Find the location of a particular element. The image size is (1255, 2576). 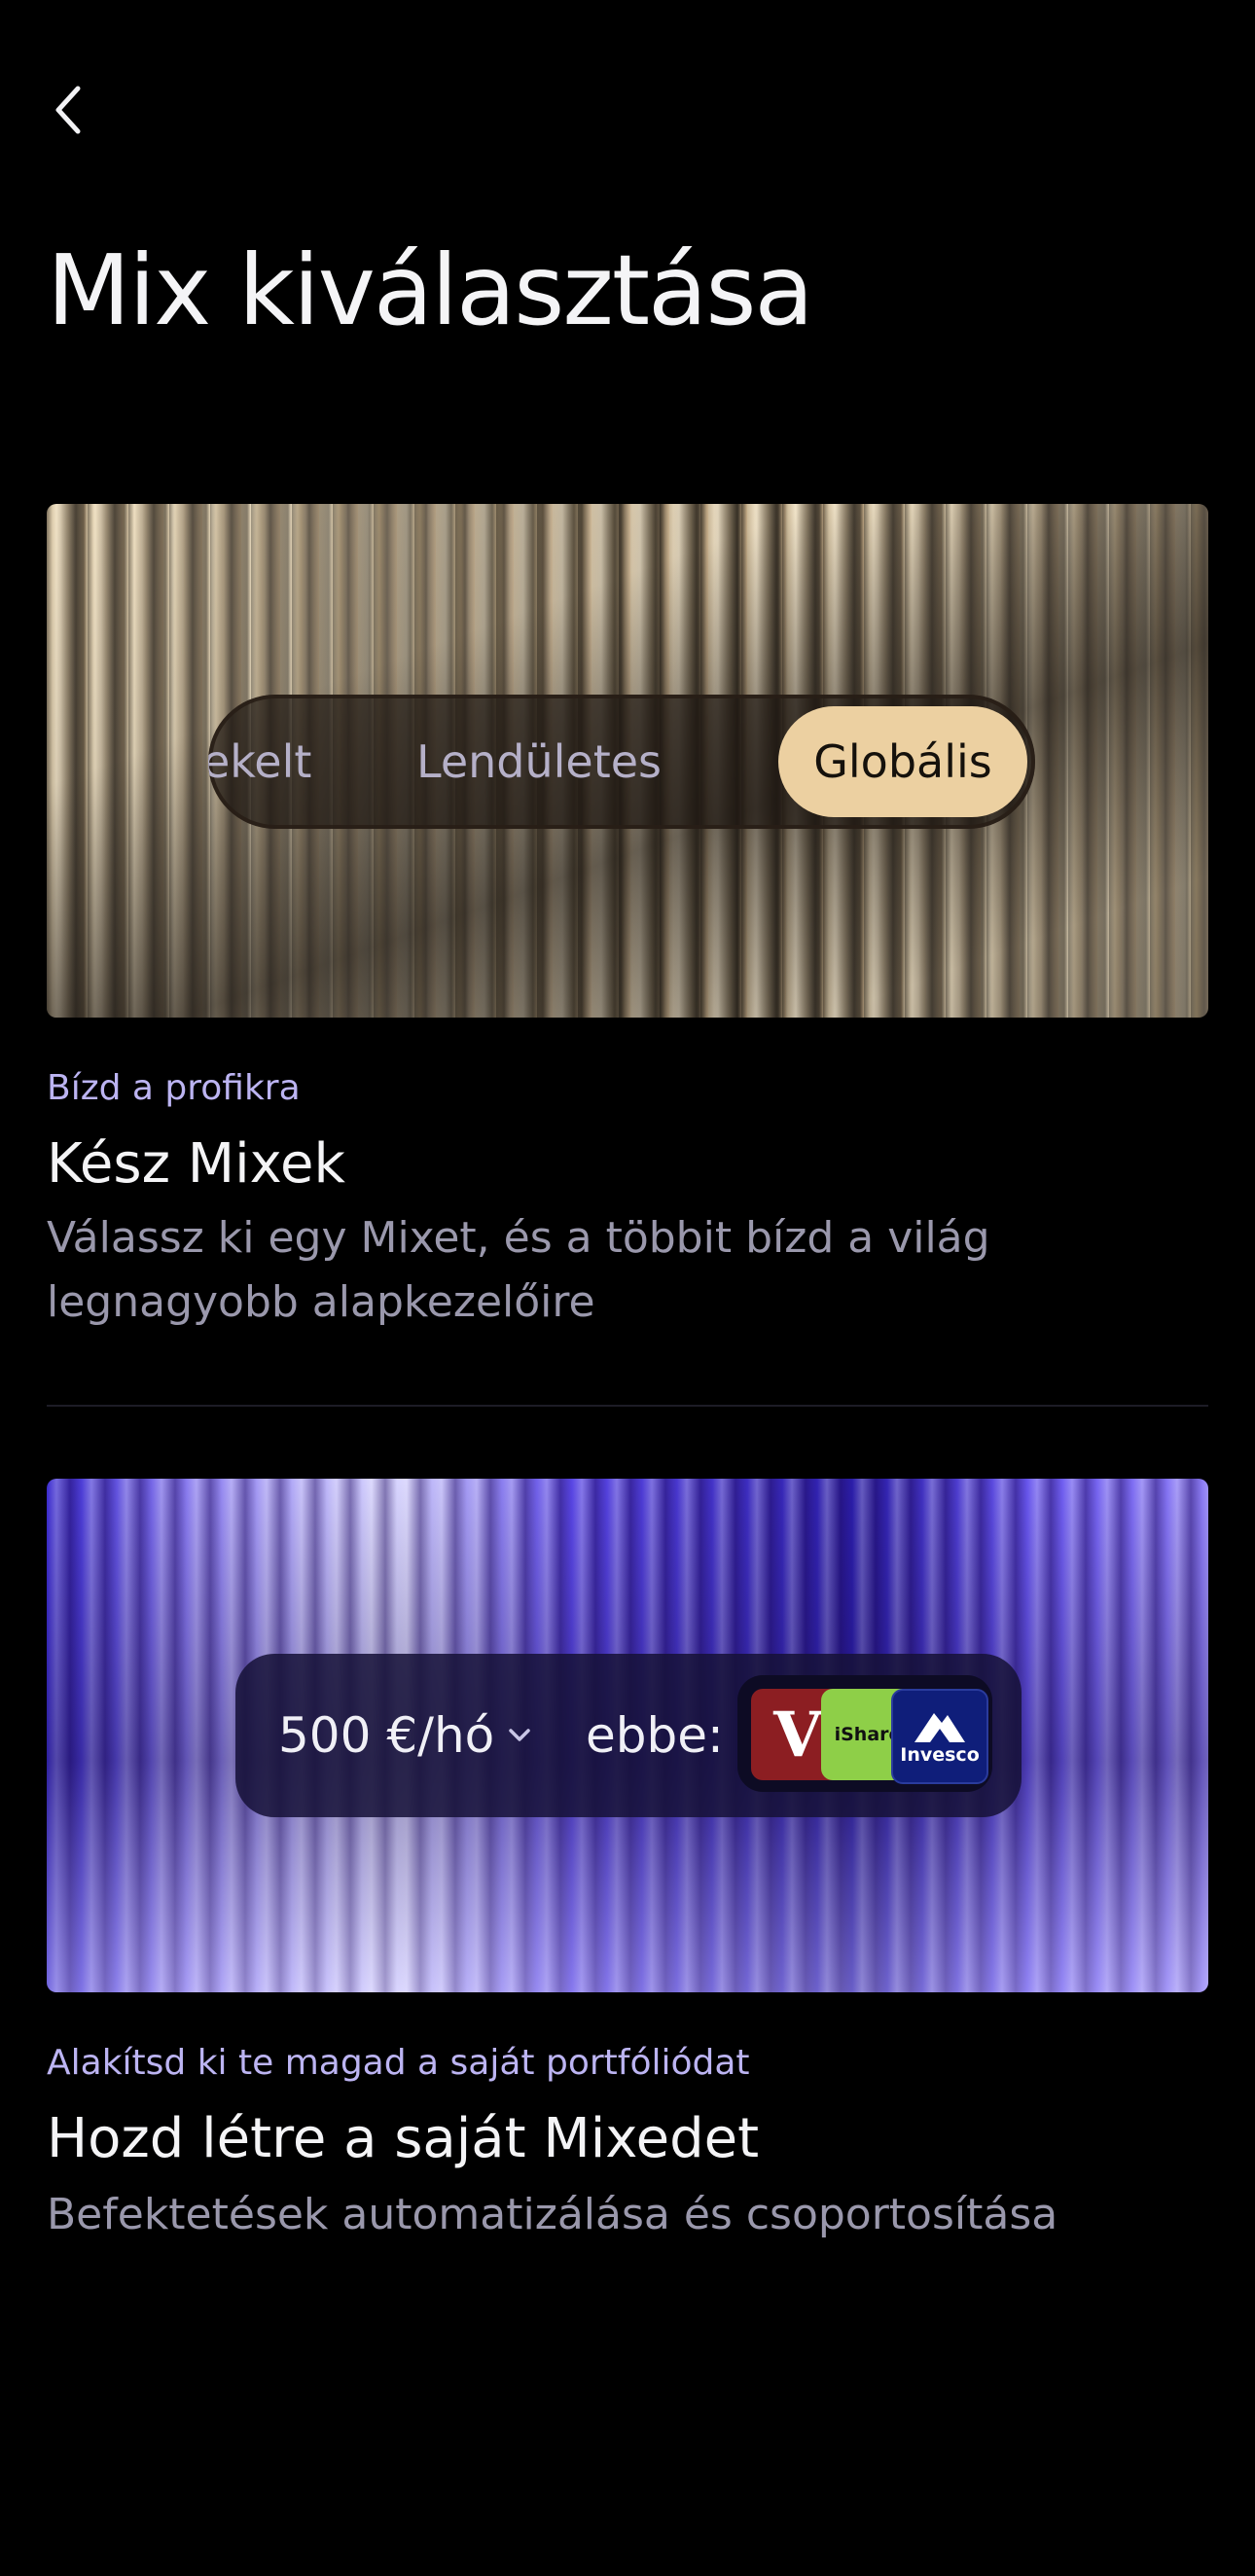

amount-value: 500 €/hó is located at coordinates (386, 1735).